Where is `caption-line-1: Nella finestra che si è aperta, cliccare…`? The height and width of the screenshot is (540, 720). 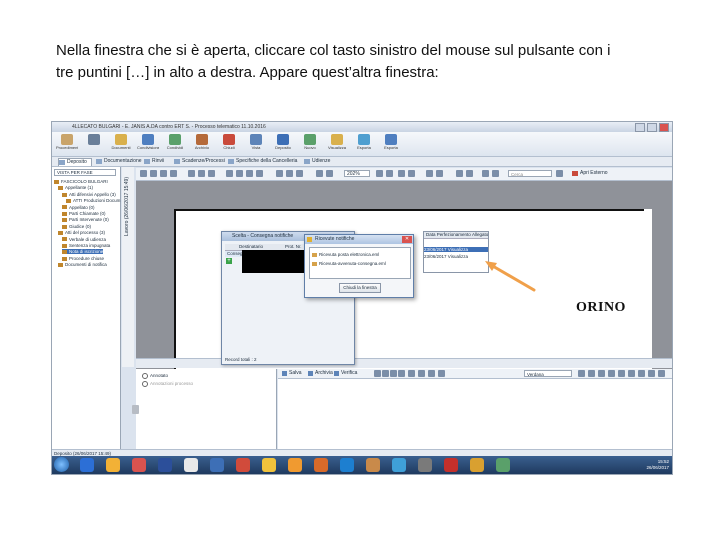 caption-line-1: Nella finestra che si è aperta, cliccare… is located at coordinates (333, 50).